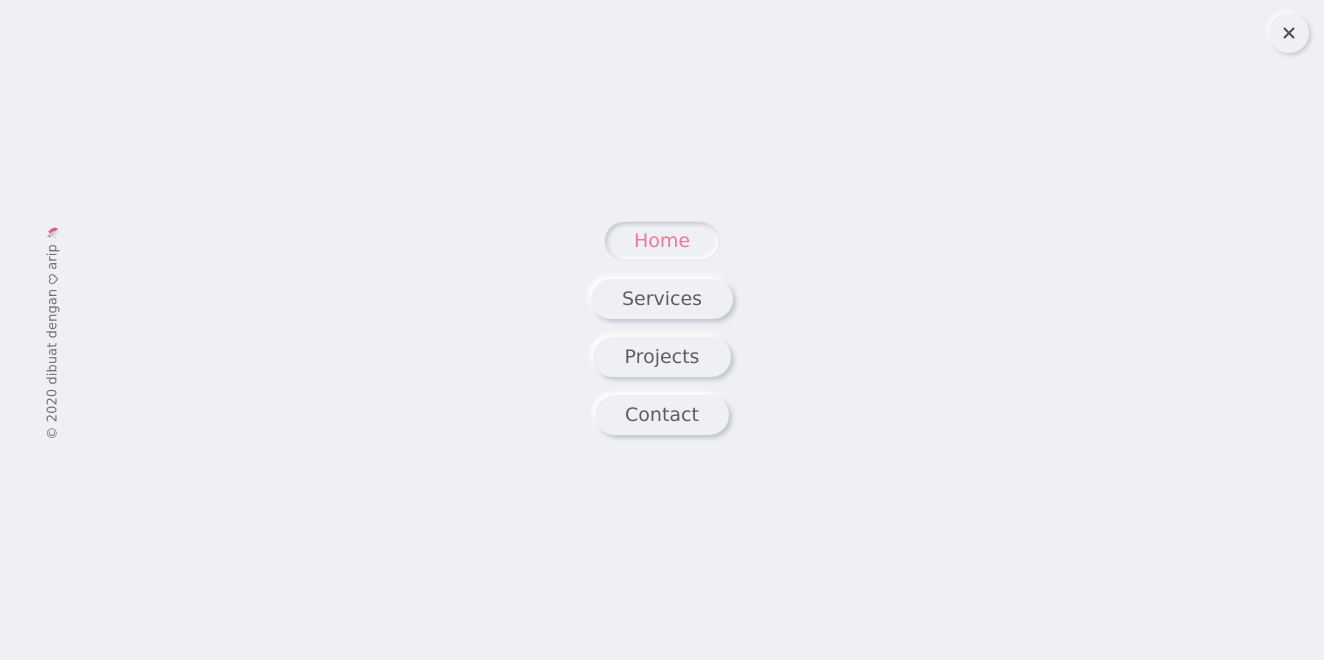 The height and width of the screenshot is (660, 1324). What do you see at coordinates (662, 299) in the screenshot?
I see `menu-item-services: Services` at bounding box center [662, 299].